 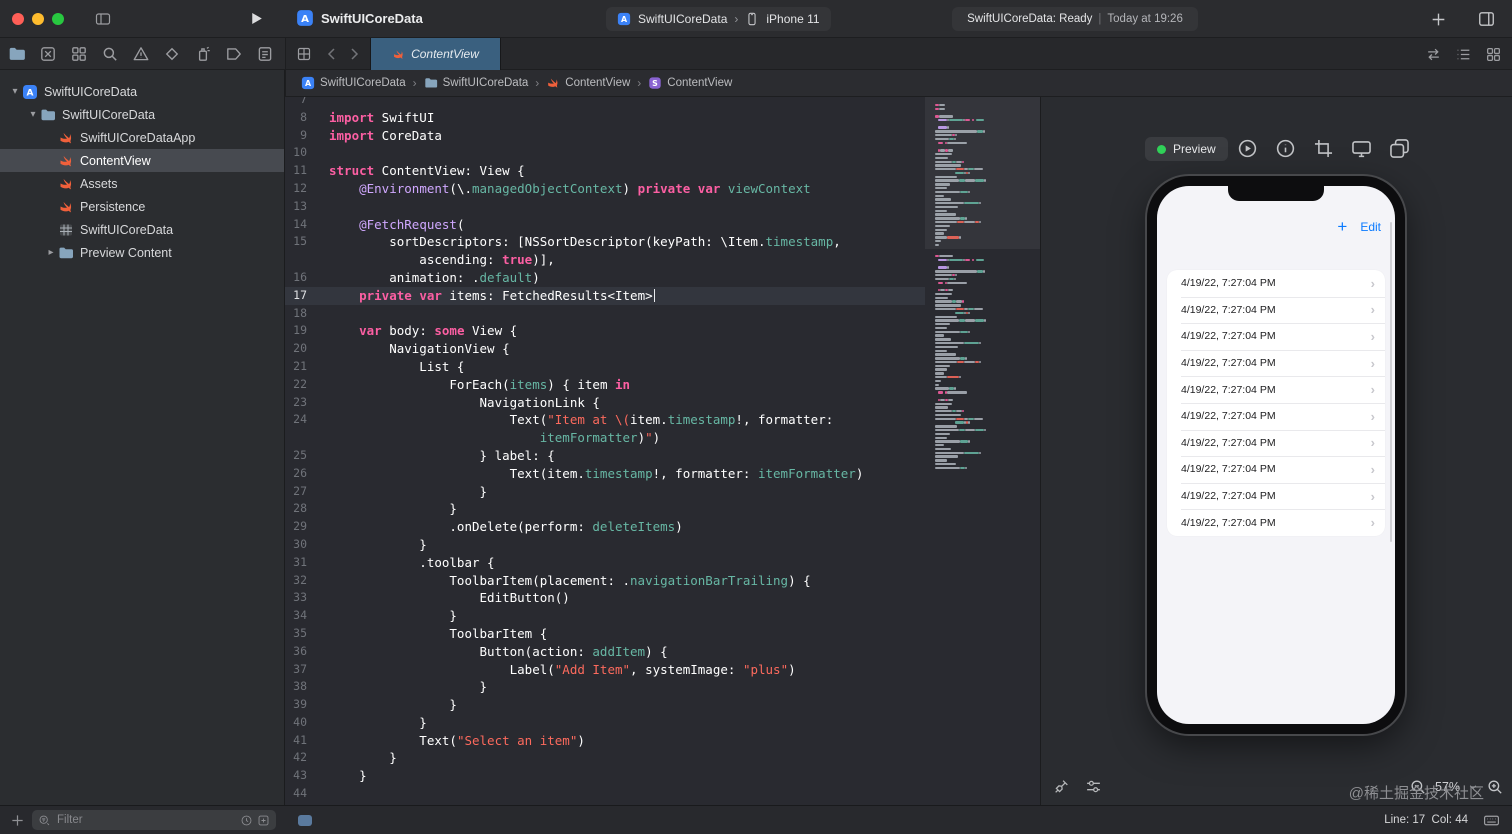 What do you see at coordinates (263, 820) in the screenshot?
I see `source-control-filter-icon` at bounding box center [263, 820].